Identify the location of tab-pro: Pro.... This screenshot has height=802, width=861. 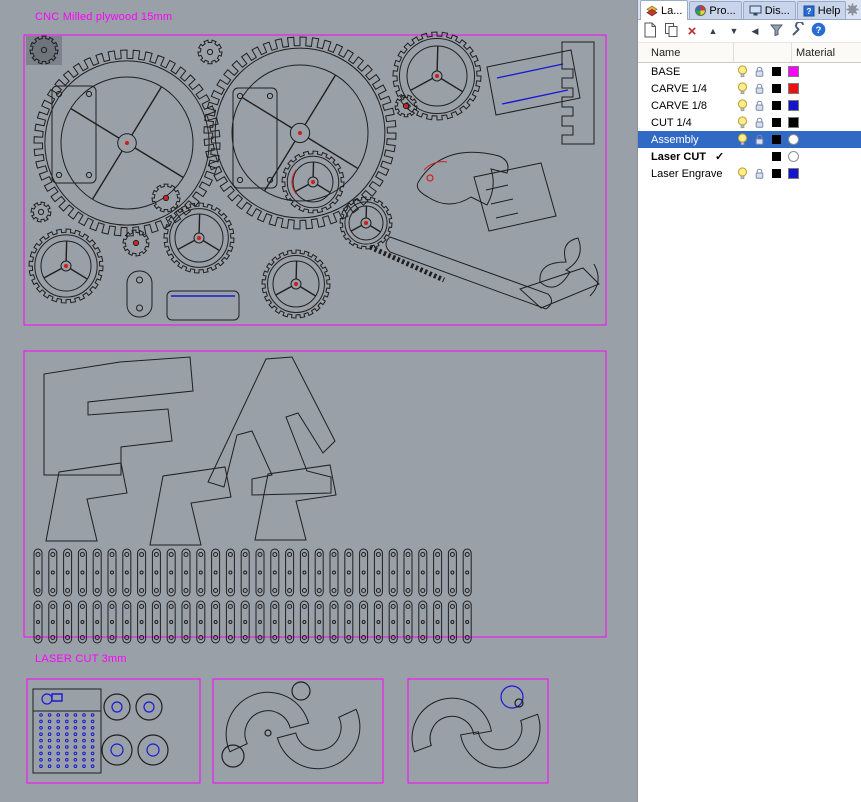
(715, 10).